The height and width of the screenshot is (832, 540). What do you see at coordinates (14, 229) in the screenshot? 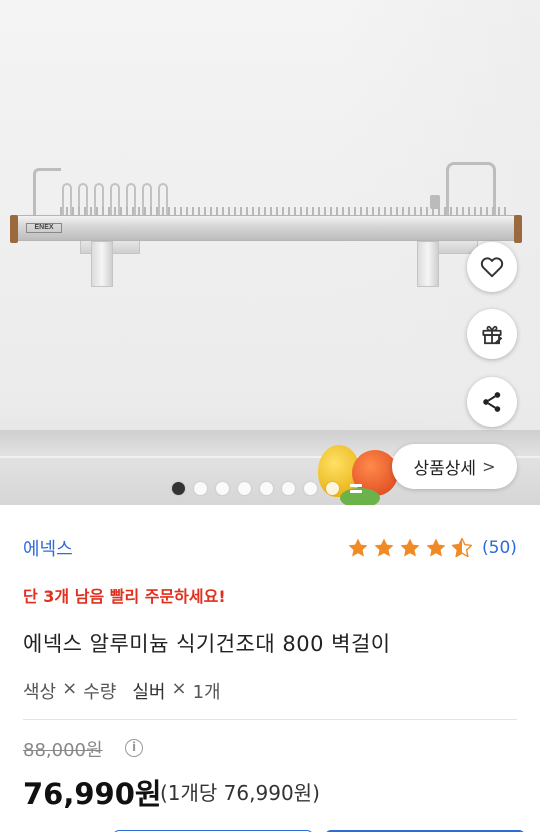
I see `rack-endcap-left` at bounding box center [14, 229].